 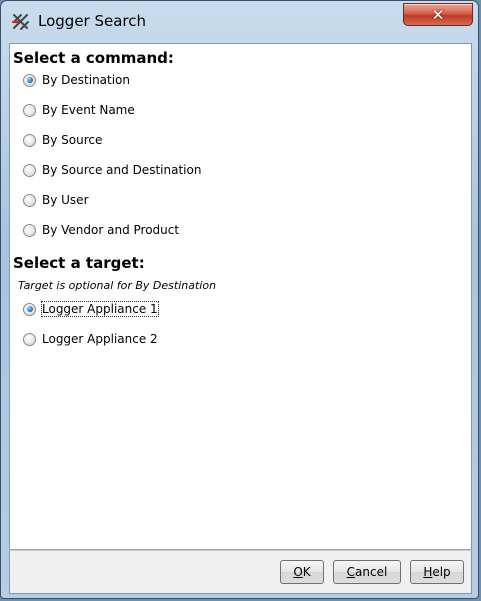 I want to click on close-icon: ✕, so click(x=438, y=14).